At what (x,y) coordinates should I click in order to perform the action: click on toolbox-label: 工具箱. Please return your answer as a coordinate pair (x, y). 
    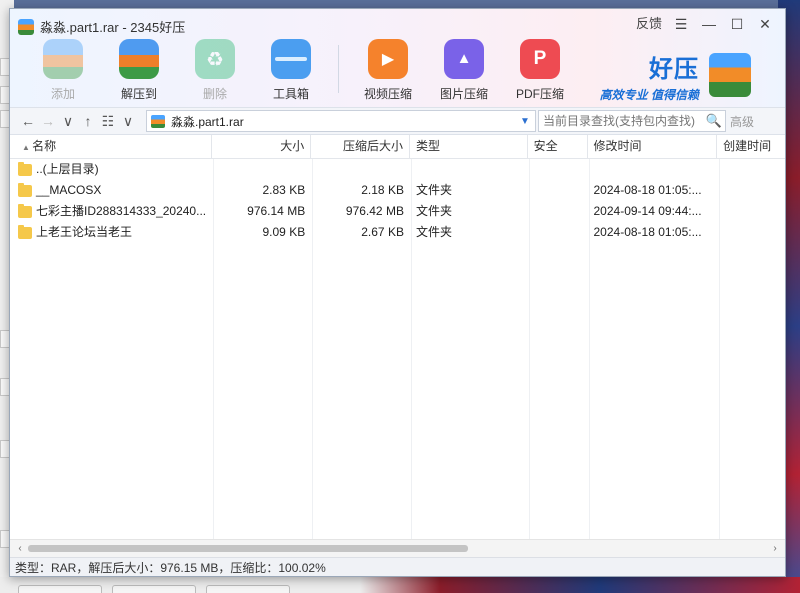
    Looking at the image, I should click on (290, 94).